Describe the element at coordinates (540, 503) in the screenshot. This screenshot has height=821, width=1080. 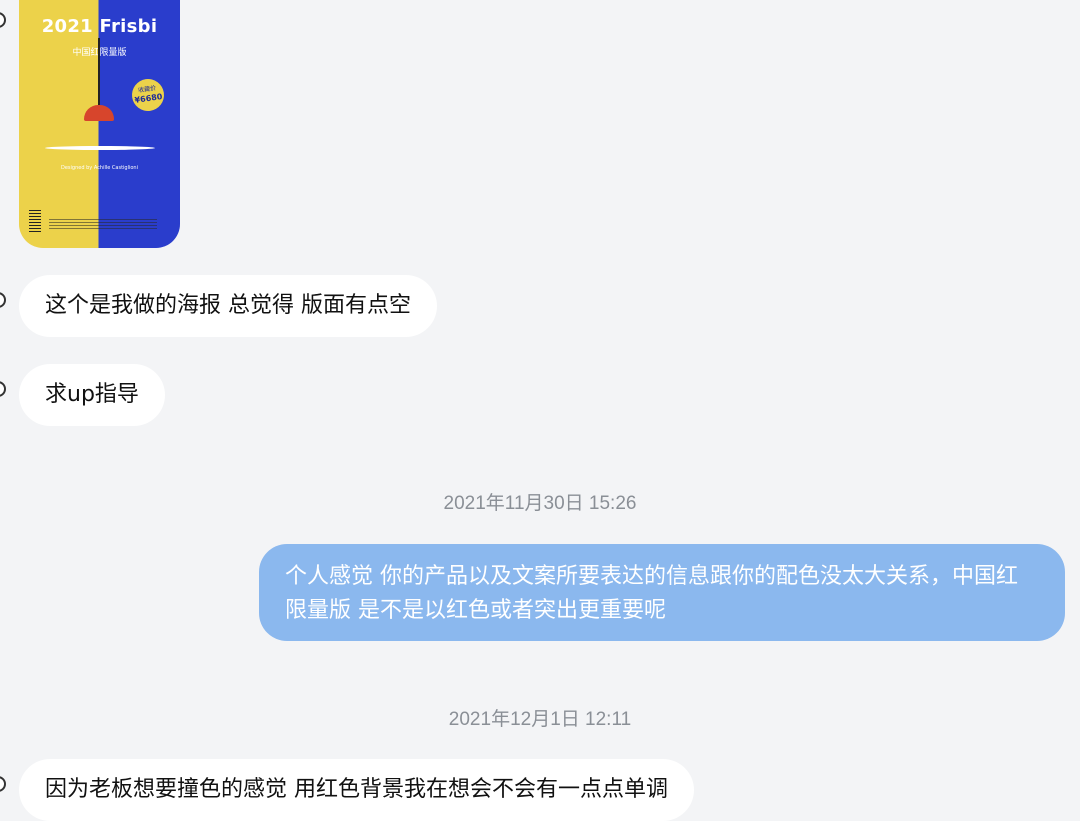
I see `message-timestamp: 2021年11月30日 15:26` at that location.